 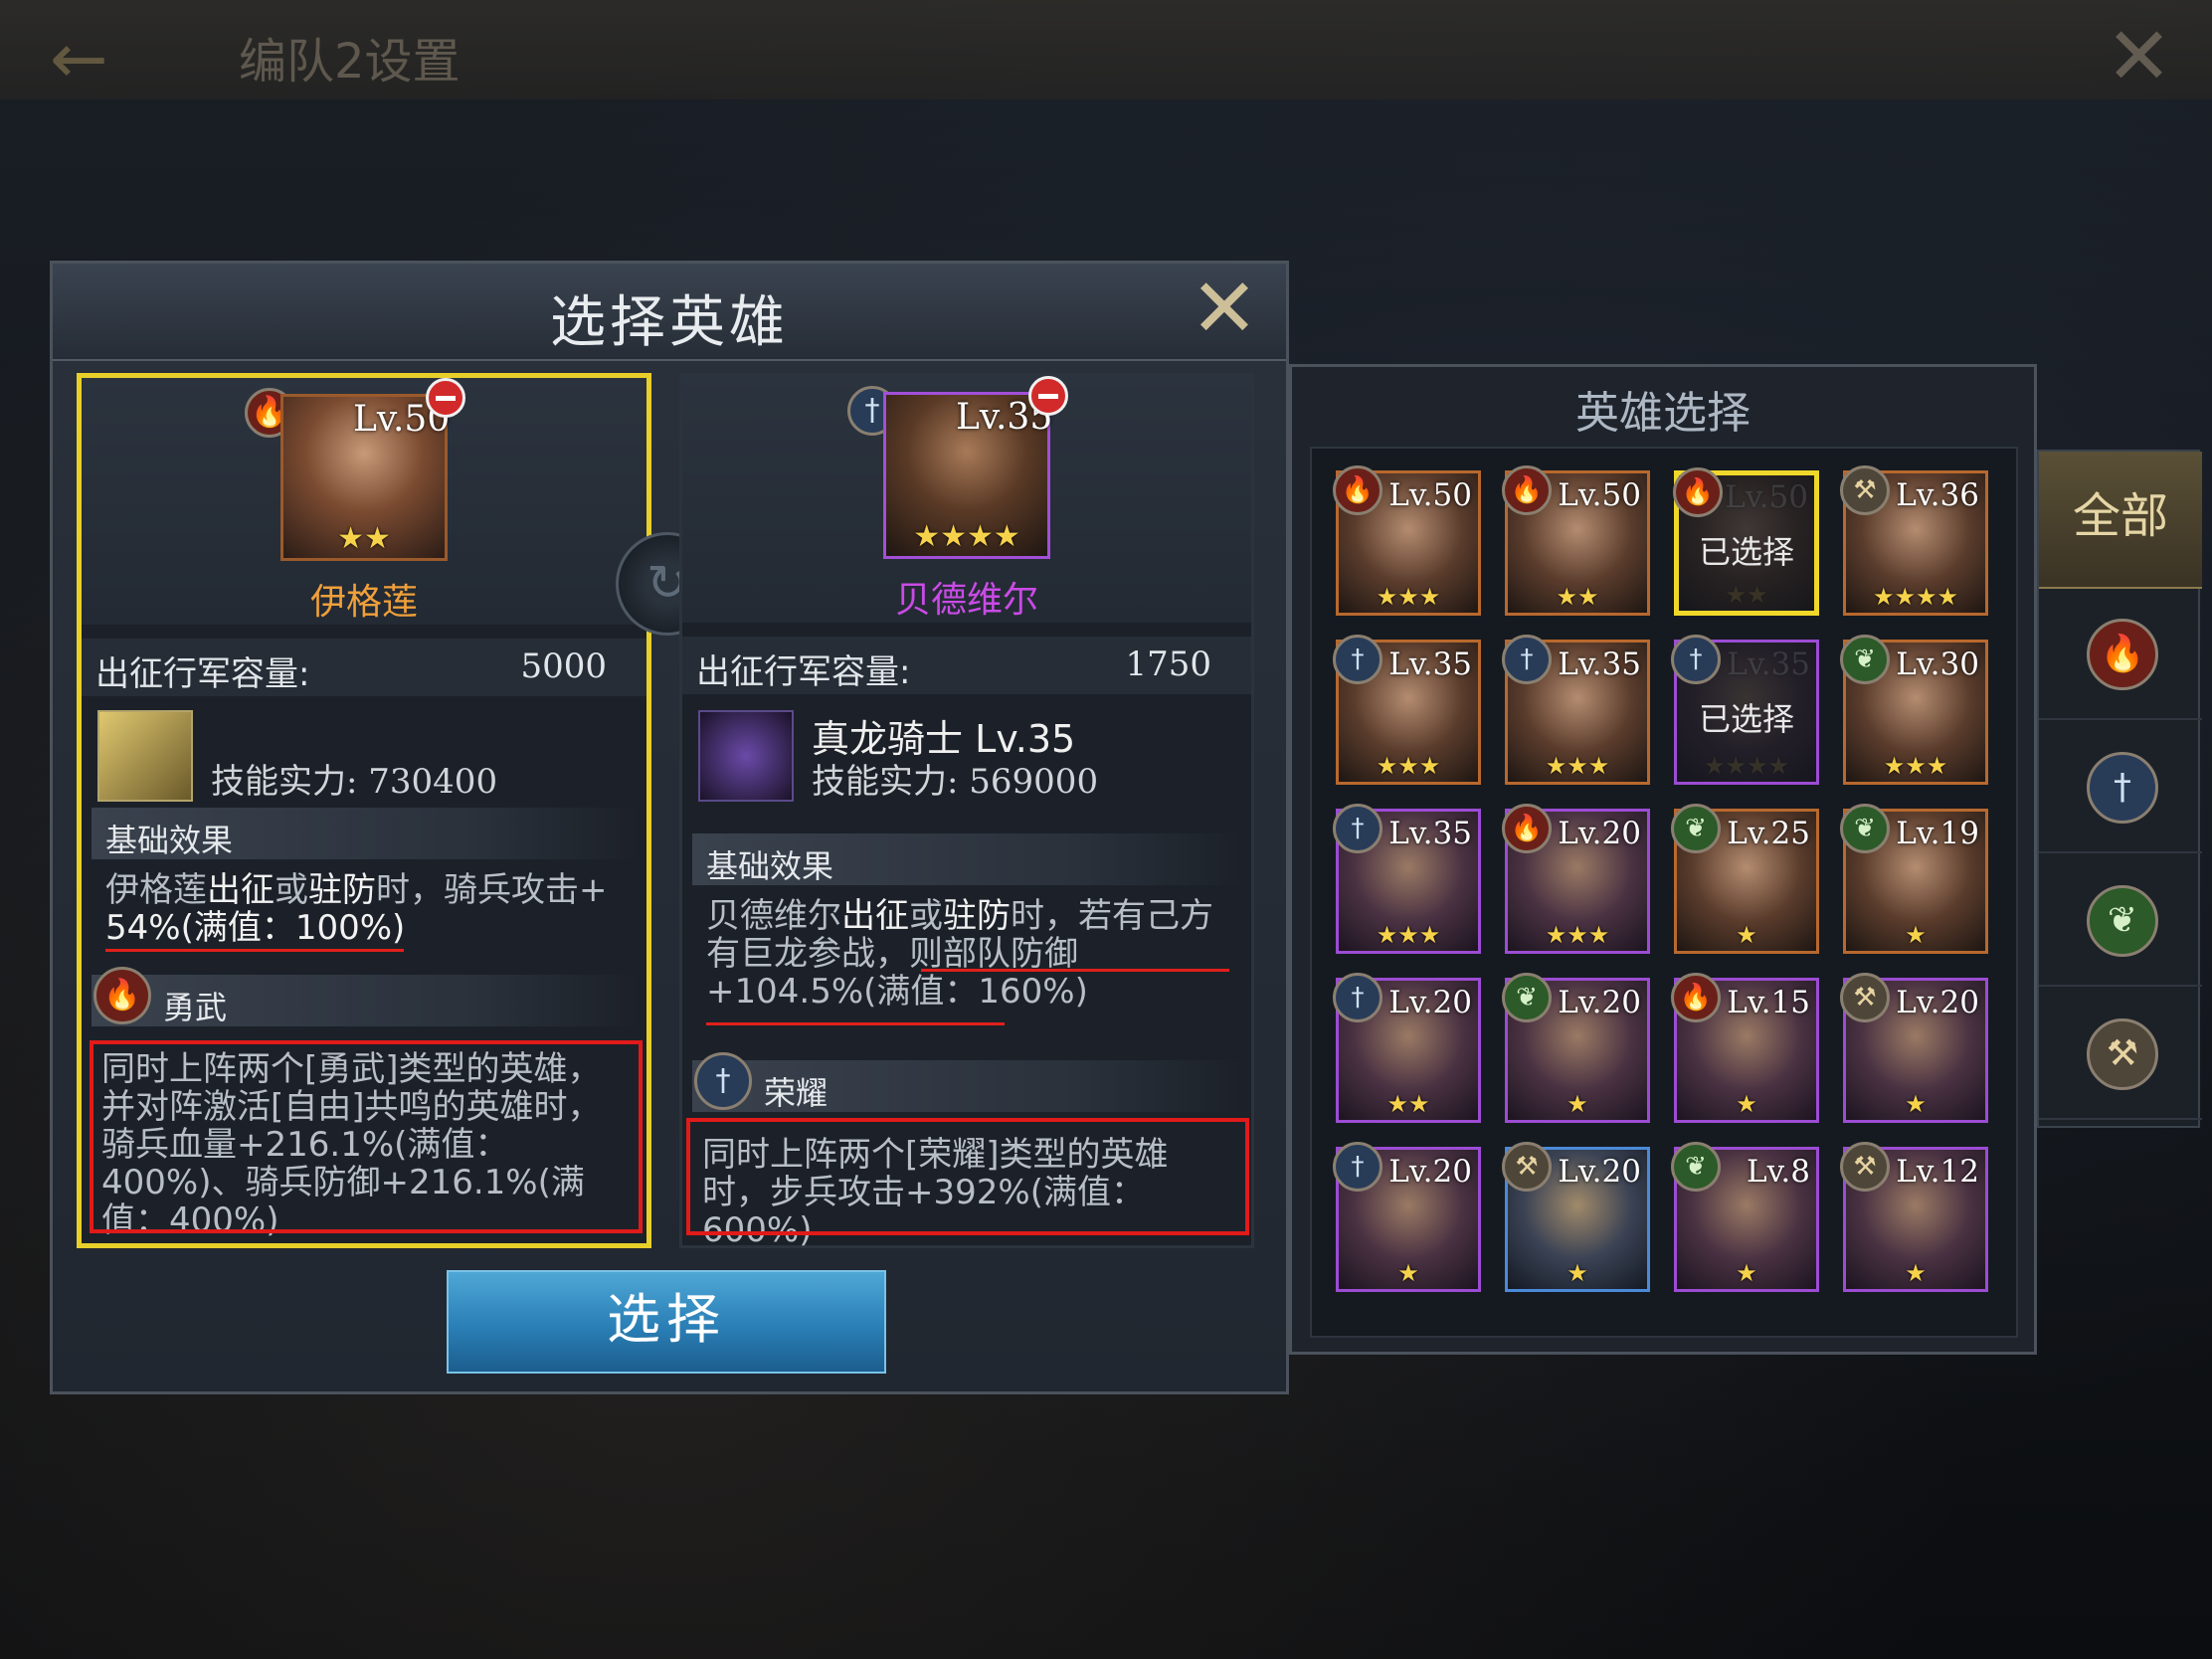 What do you see at coordinates (966, 1082) in the screenshot?
I see `bond-header: † 荣耀` at bounding box center [966, 1082].